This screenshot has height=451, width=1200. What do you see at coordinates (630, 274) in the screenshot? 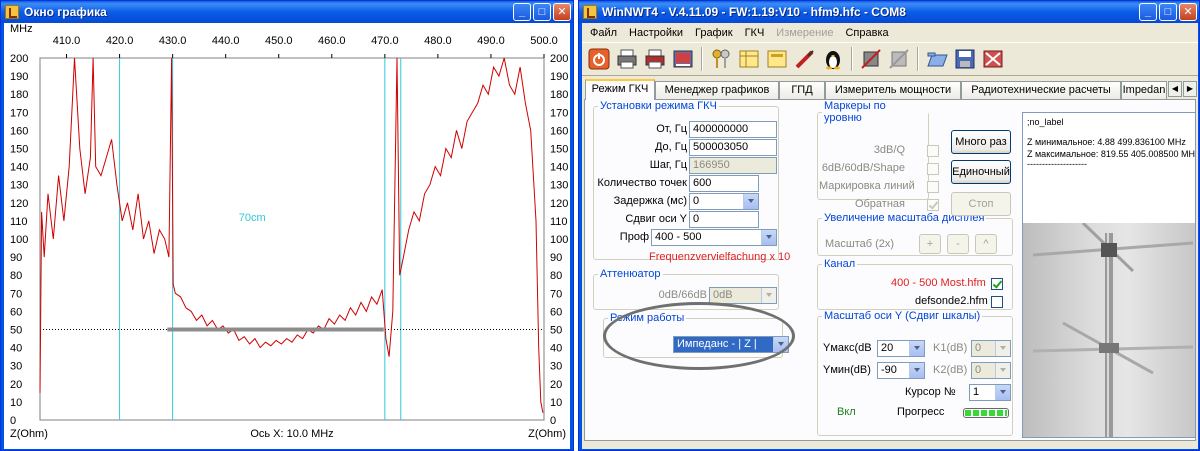
I see `attenuator-legend: Аттенюатор` at bounding box center [630, 274].